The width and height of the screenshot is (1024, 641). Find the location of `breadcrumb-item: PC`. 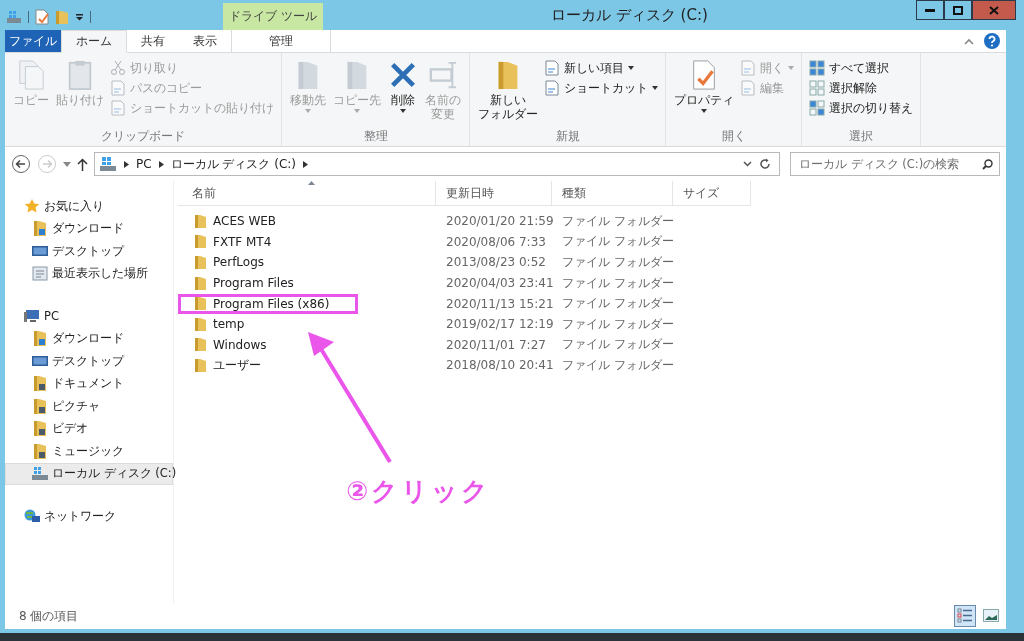

breadcrumb-item: PC is located at coordinates (144, 164).